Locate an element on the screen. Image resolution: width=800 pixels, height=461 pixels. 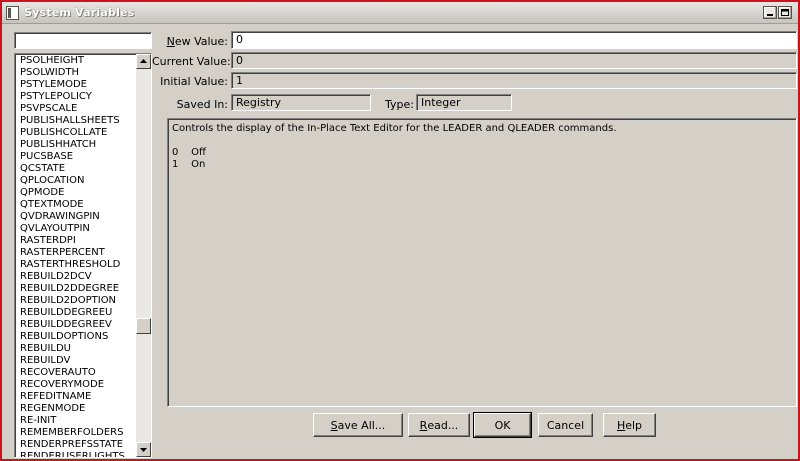
list-item: REBUILD2DOPTION is located at coordinates (76, 301).